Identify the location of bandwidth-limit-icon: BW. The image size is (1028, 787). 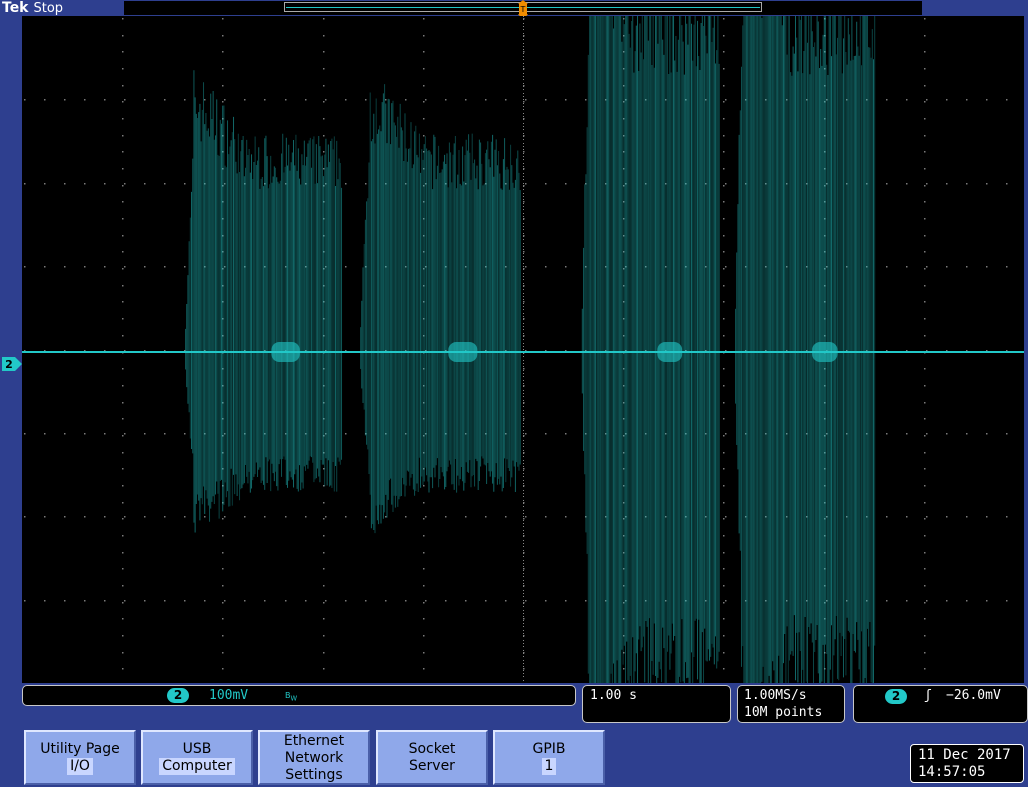
(291, 697).